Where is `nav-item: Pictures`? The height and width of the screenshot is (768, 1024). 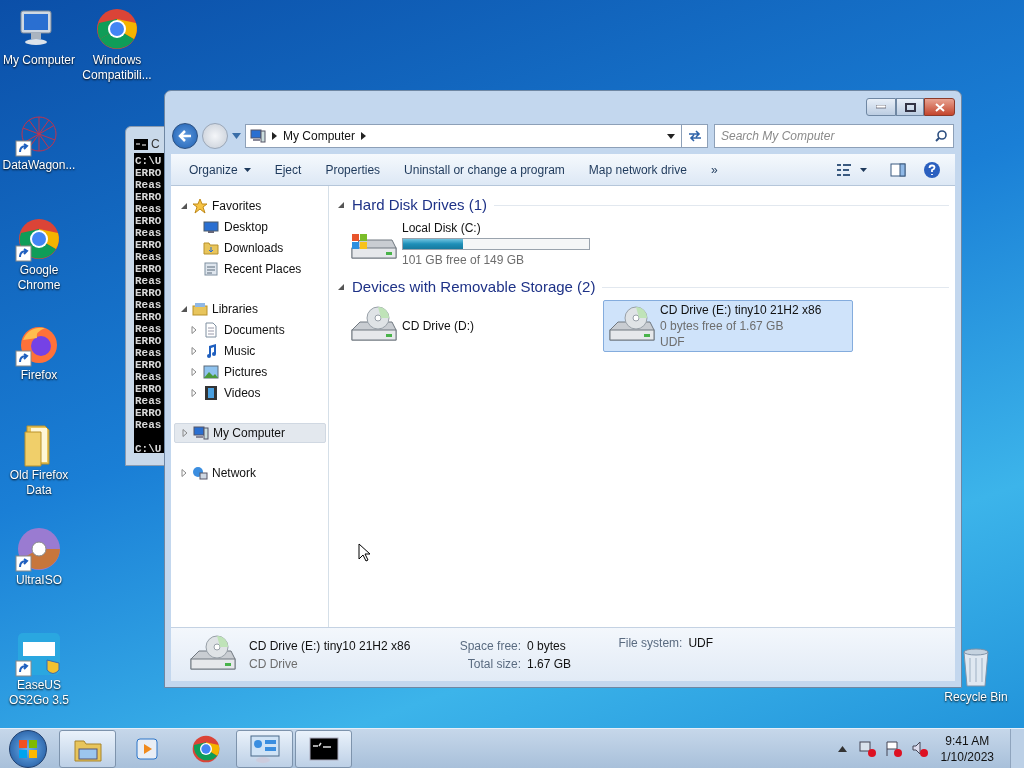
nav-item: Pictures is located at coordinates (250, 371).